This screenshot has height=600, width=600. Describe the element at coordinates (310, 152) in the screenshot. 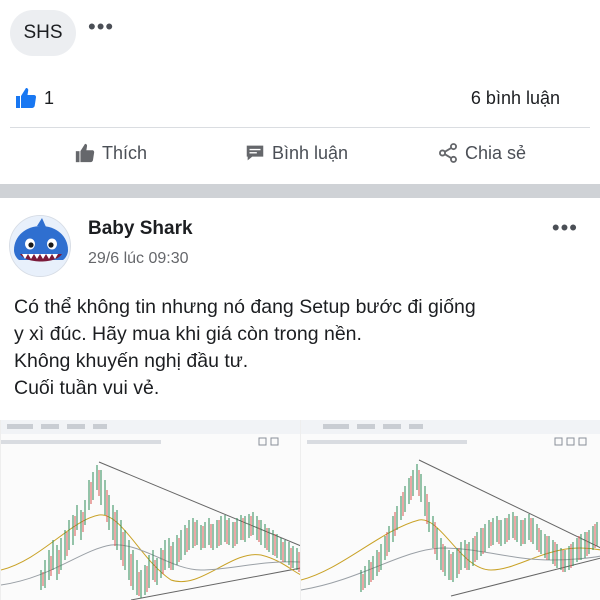

I see `comment-button-label: Bình luận` at that location.